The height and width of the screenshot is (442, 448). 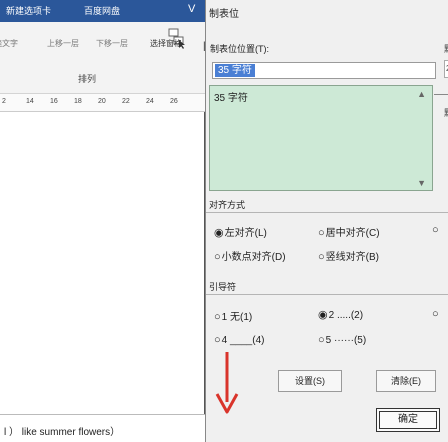 I want to click on tab-position-input: 35 字符, so click(x=324, y=70).